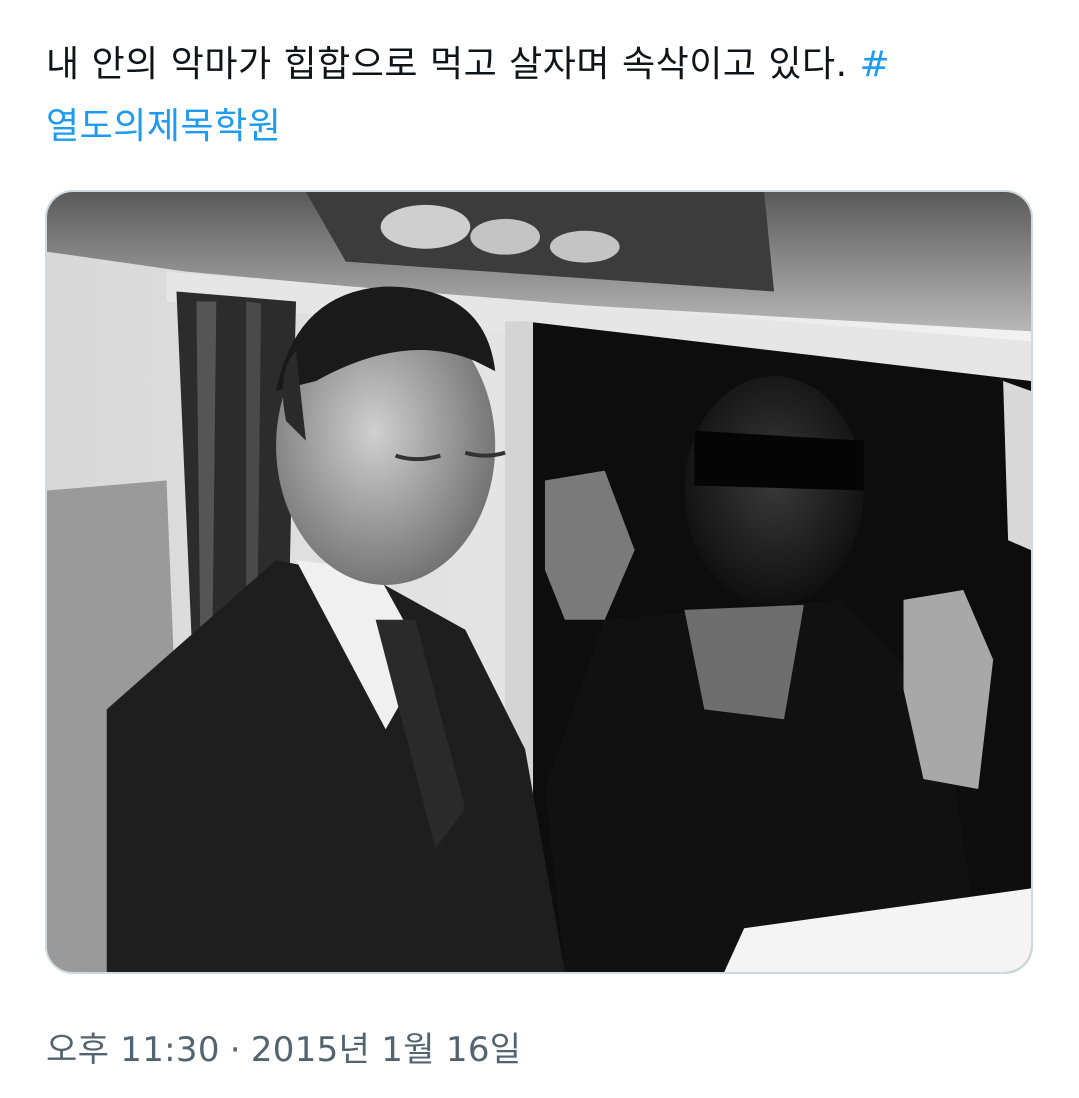 This screenshot has height=1098, width=1079. I want to click on tweet-date: 2015년 1월 16일, so click(386, 1050).